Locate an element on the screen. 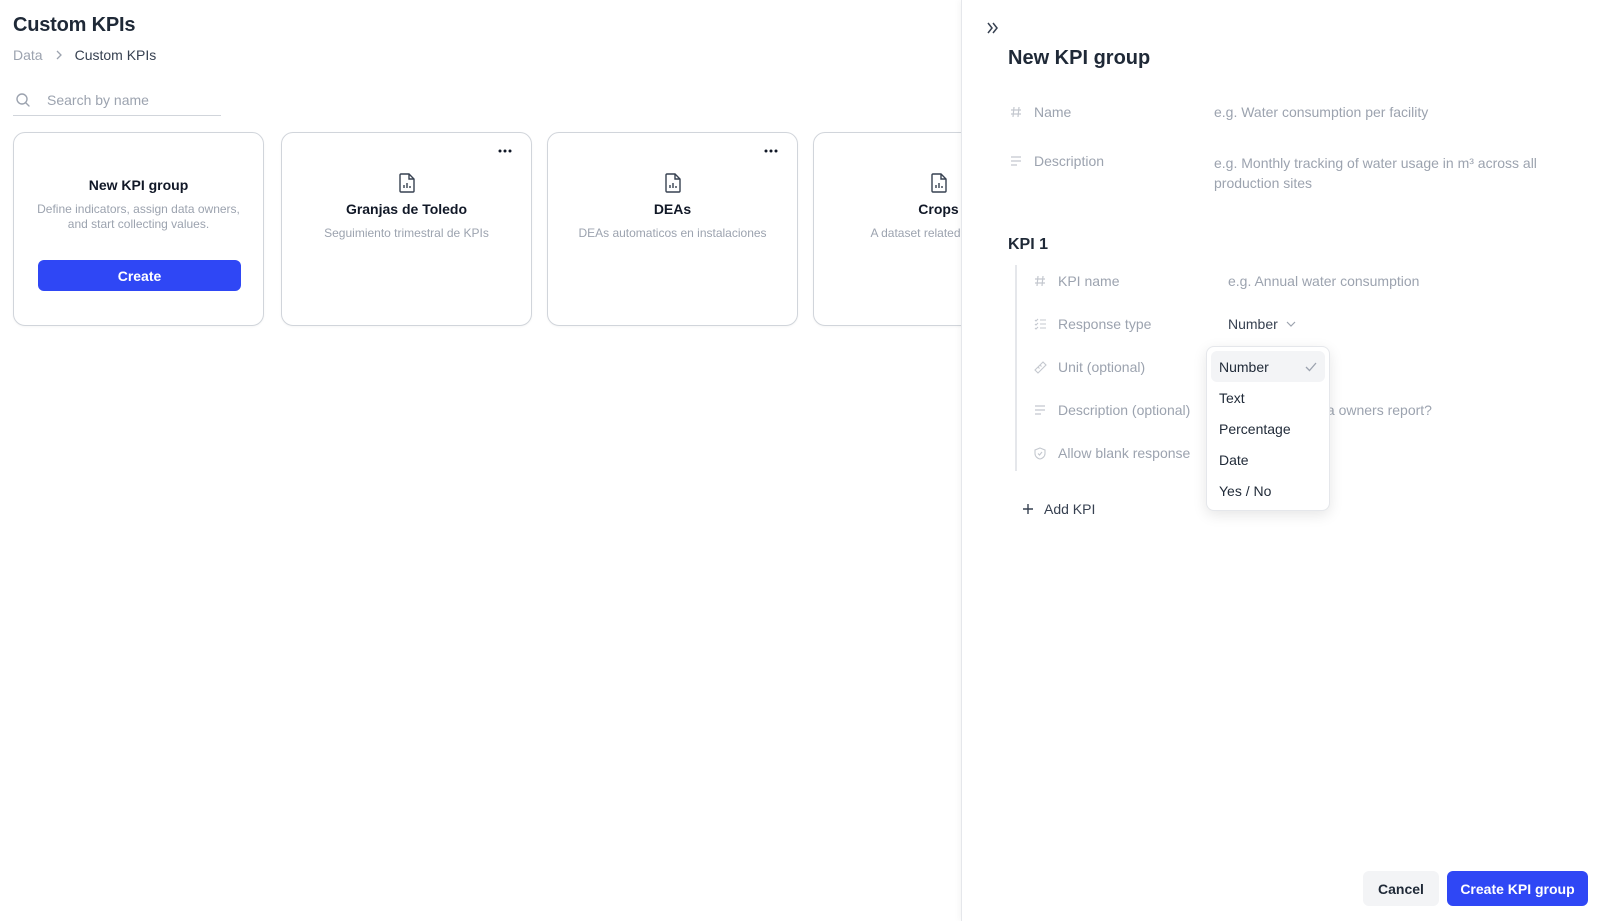 This screenshot has width=1600, height=921. create-button: Create is located at coordinates (139, 275).